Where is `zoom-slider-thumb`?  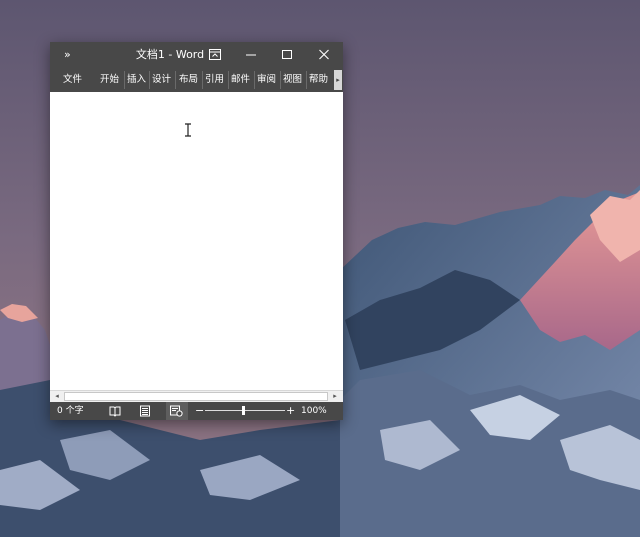
zoom-slider-thumb is located at coordinates (243, 410).